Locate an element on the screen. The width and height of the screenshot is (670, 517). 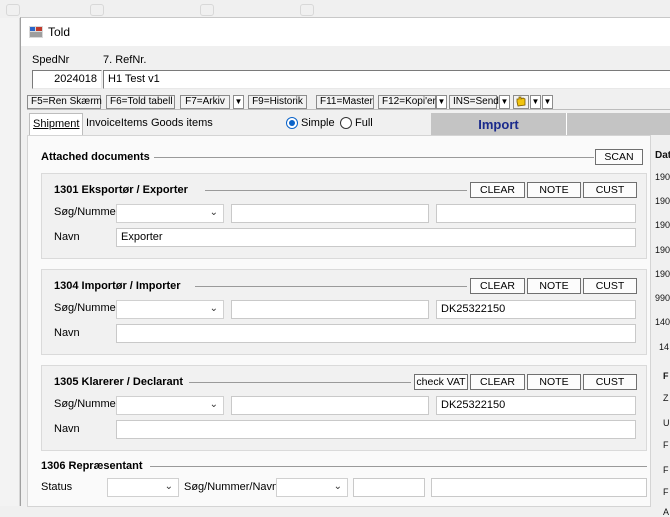
fkey-copy: F12=Kopi'er is located at coordinates (407, 102).